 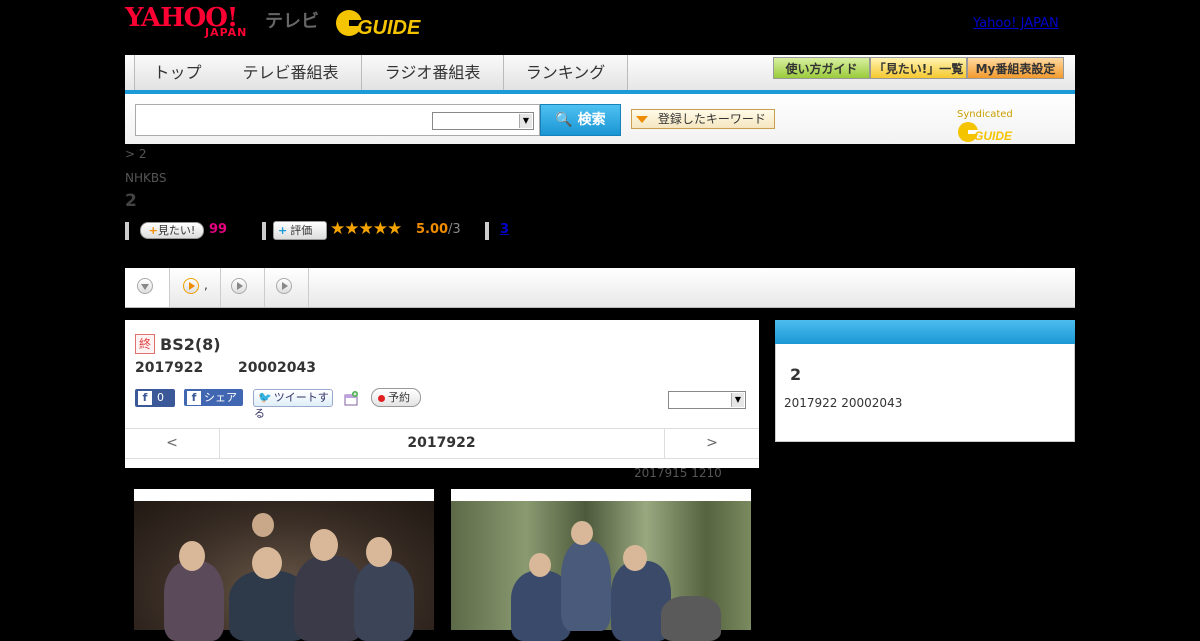 I want to click on reserve-label: 予約, so click(x=399, y=397).